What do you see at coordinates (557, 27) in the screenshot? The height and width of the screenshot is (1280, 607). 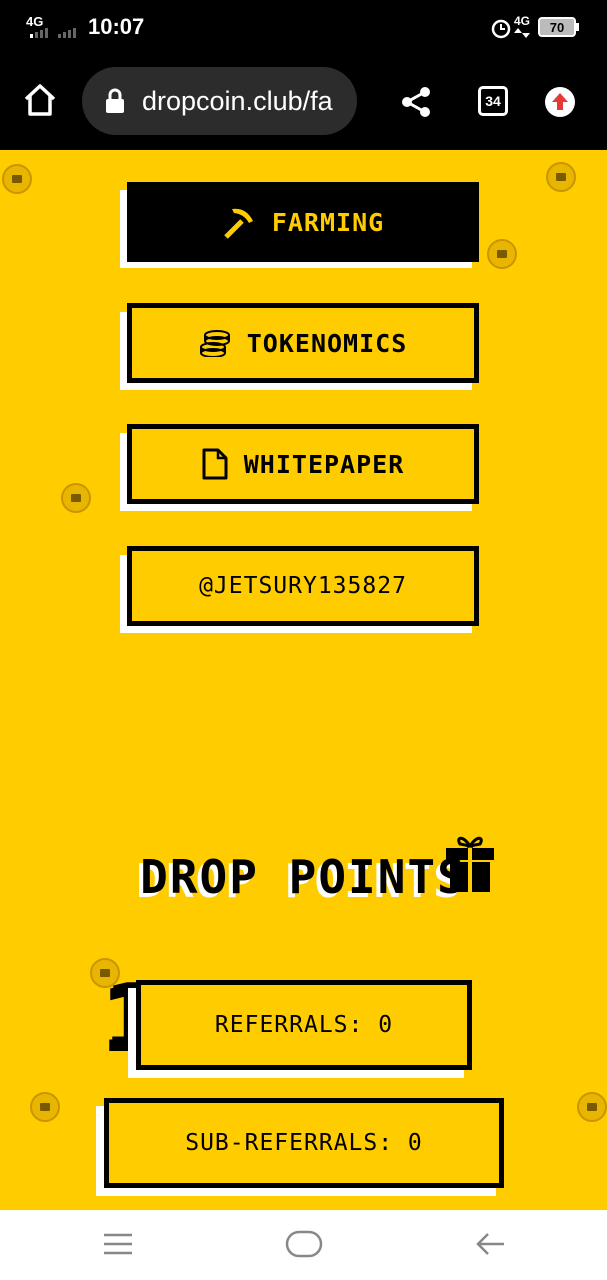 I see `battery-indicator: 70` at bounding box center [557, 27].